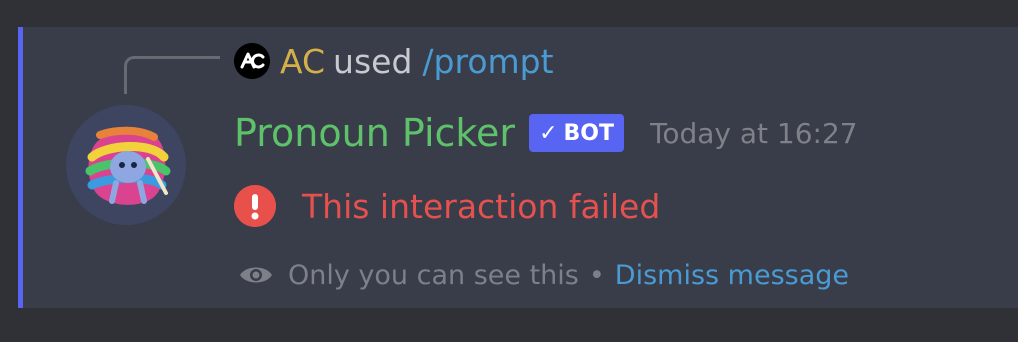 The height and width of the screenshot is (345, 1024). I want to click on exclamation-circle-icon, so click(255, 206).